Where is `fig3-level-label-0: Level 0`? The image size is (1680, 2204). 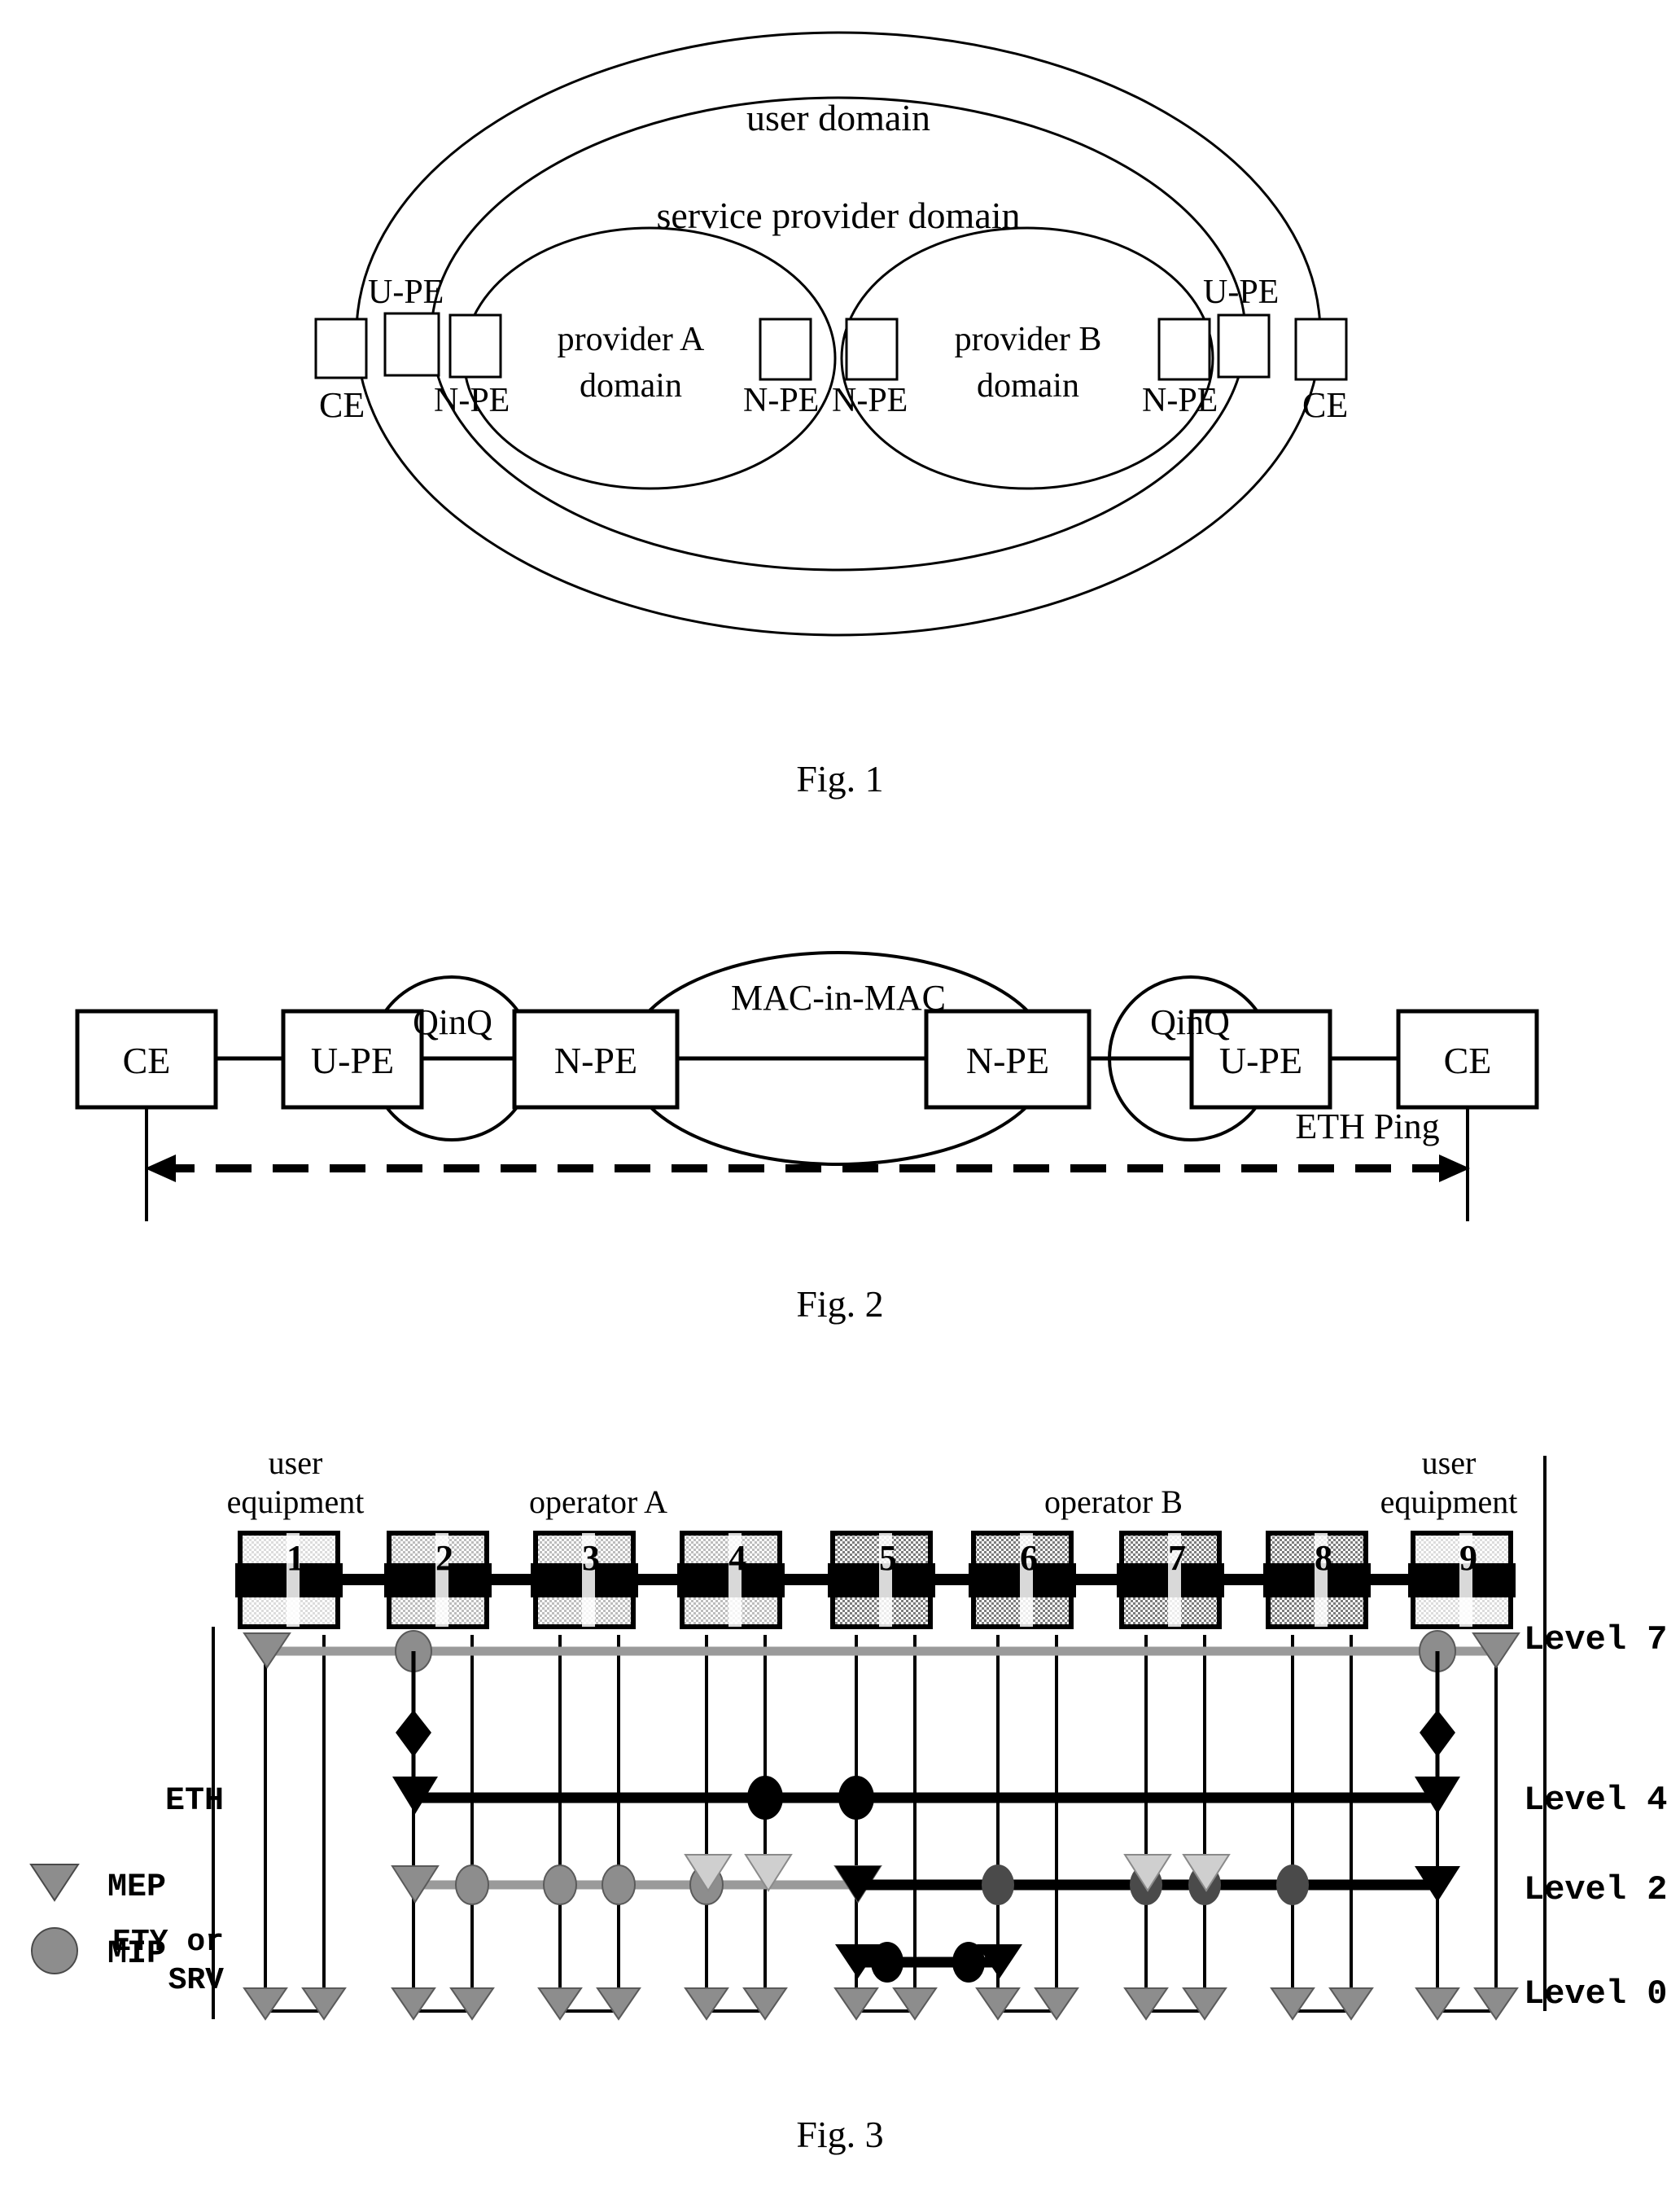 fig3-level-label-0: Level 0 is located at coordinates (1595, 1994).